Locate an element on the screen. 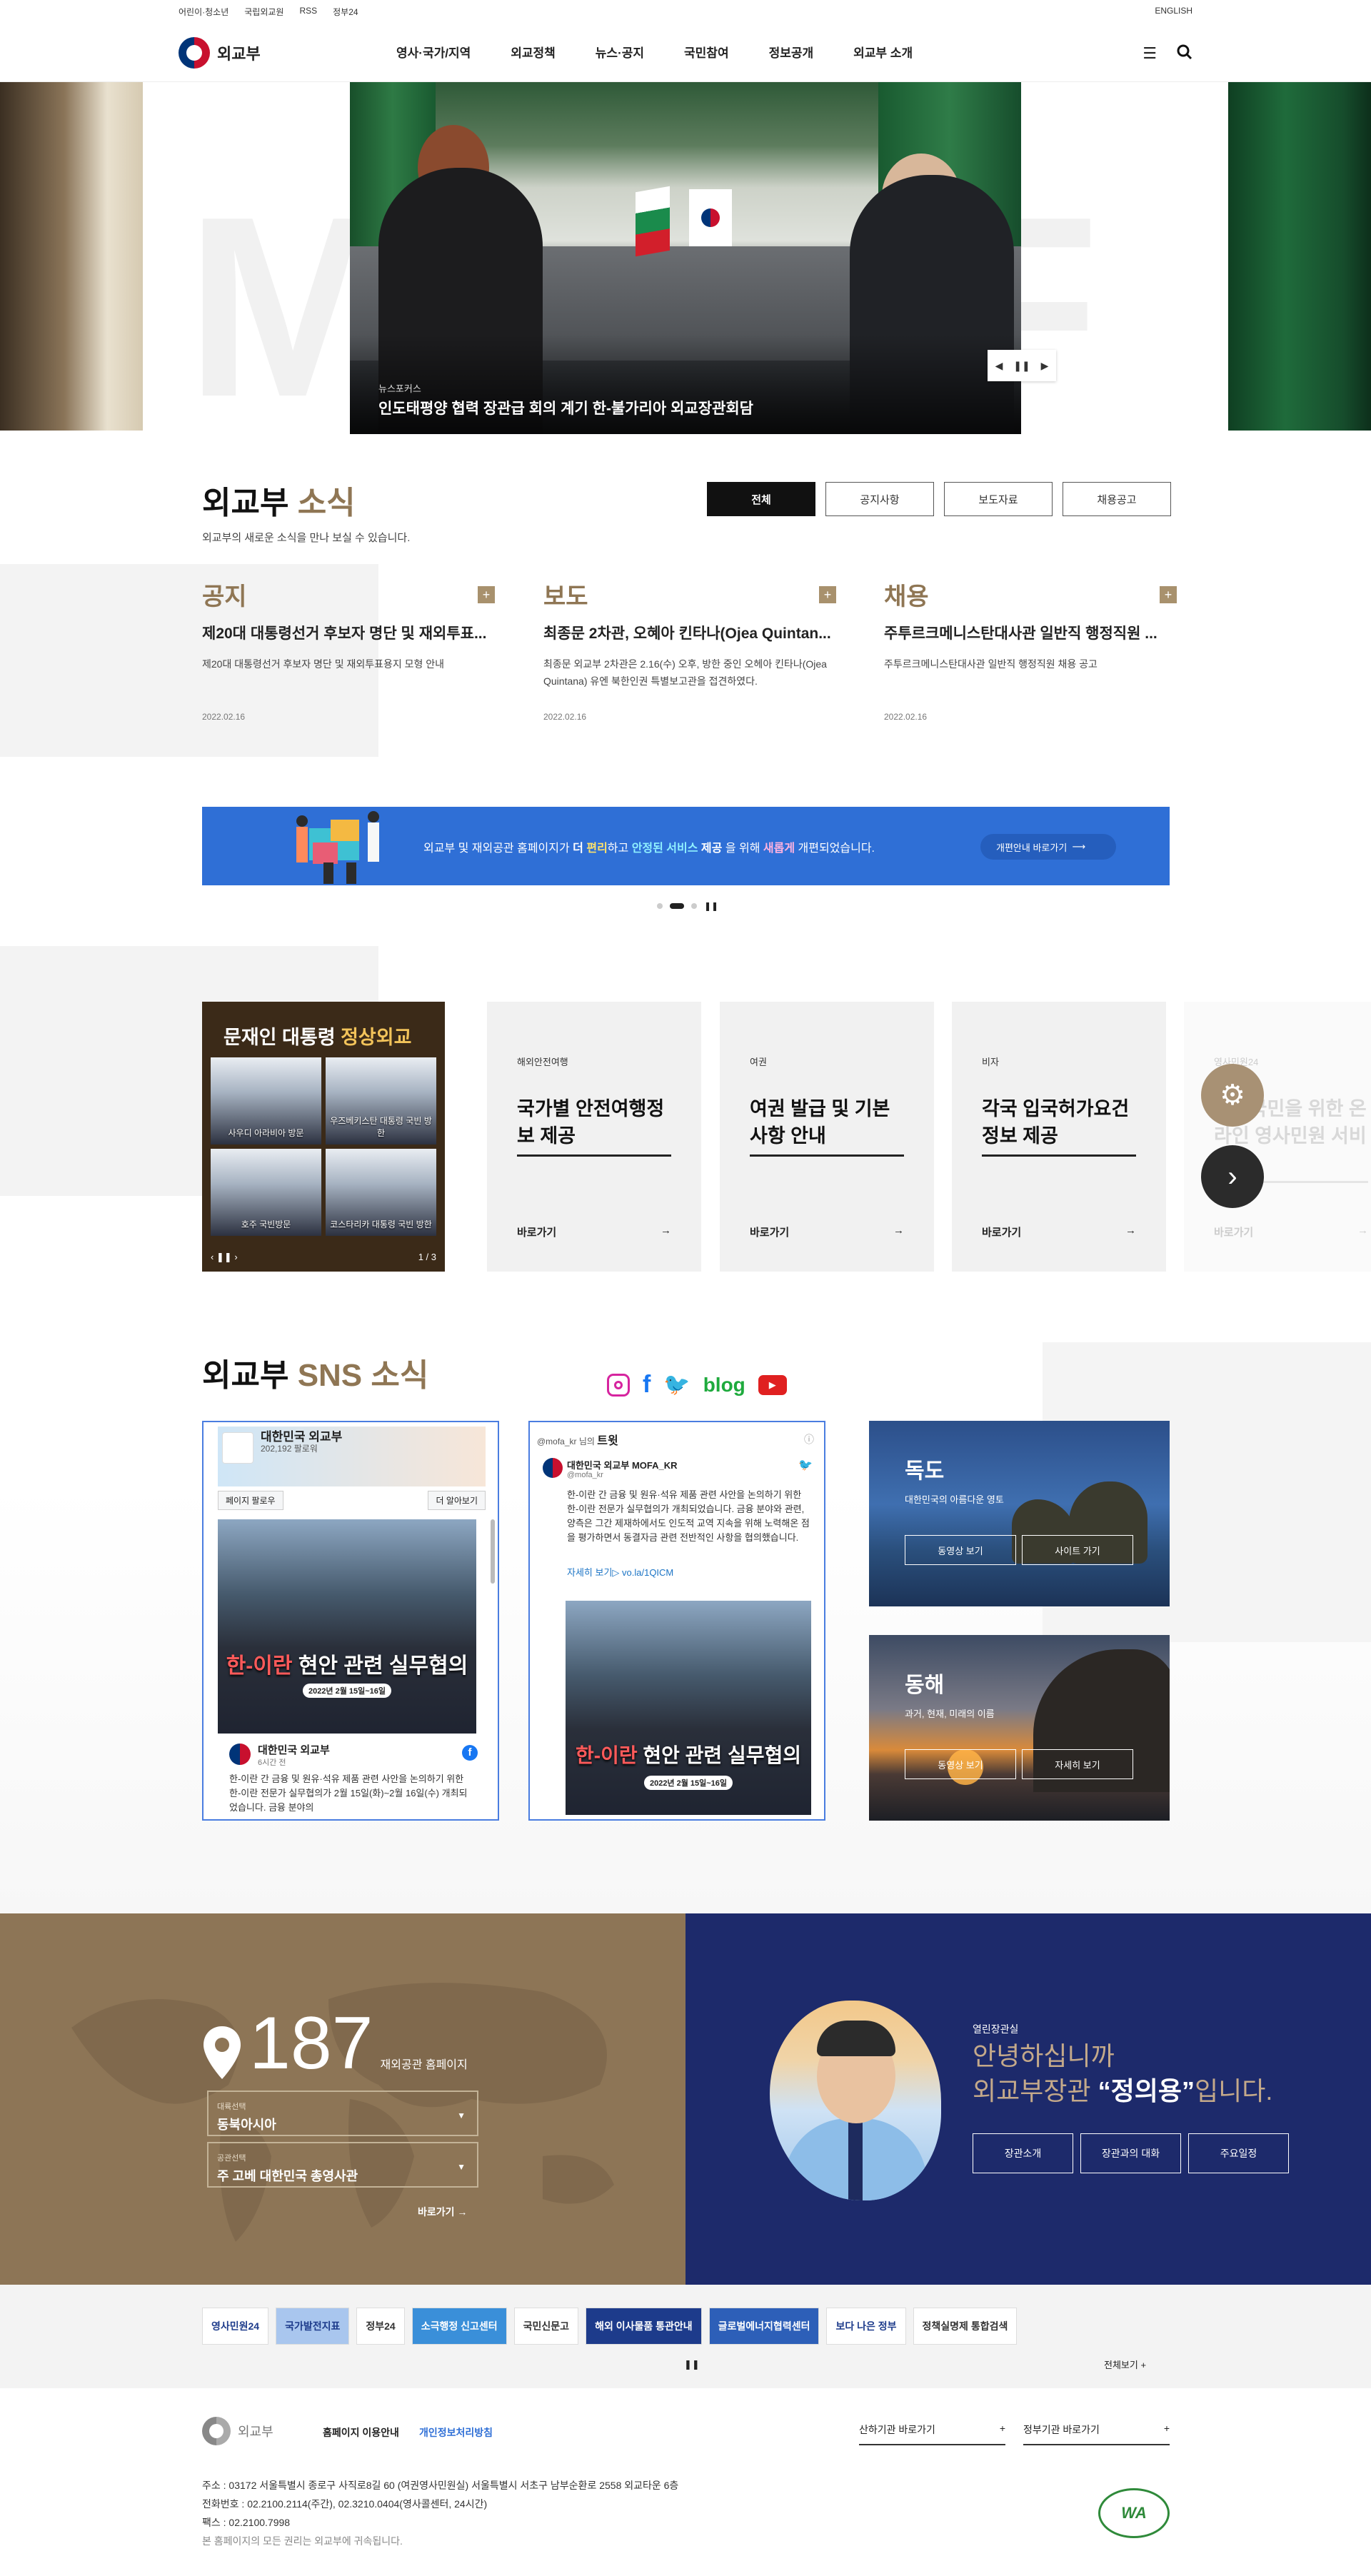 Image resolution: width=1371 pixels, height=2576 pixels. link-banner: 정책실명제 통합검색 is located at coordinates (965, 2326).